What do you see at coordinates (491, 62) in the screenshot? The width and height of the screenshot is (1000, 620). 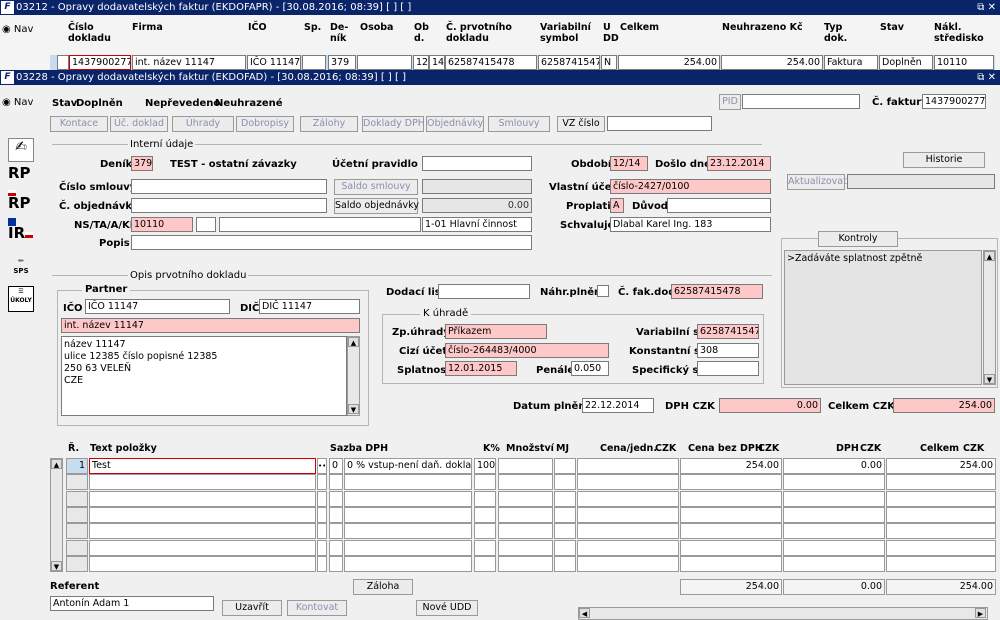 I see `cell-prvotni: 62587415478` at bounding box center [491, 62].